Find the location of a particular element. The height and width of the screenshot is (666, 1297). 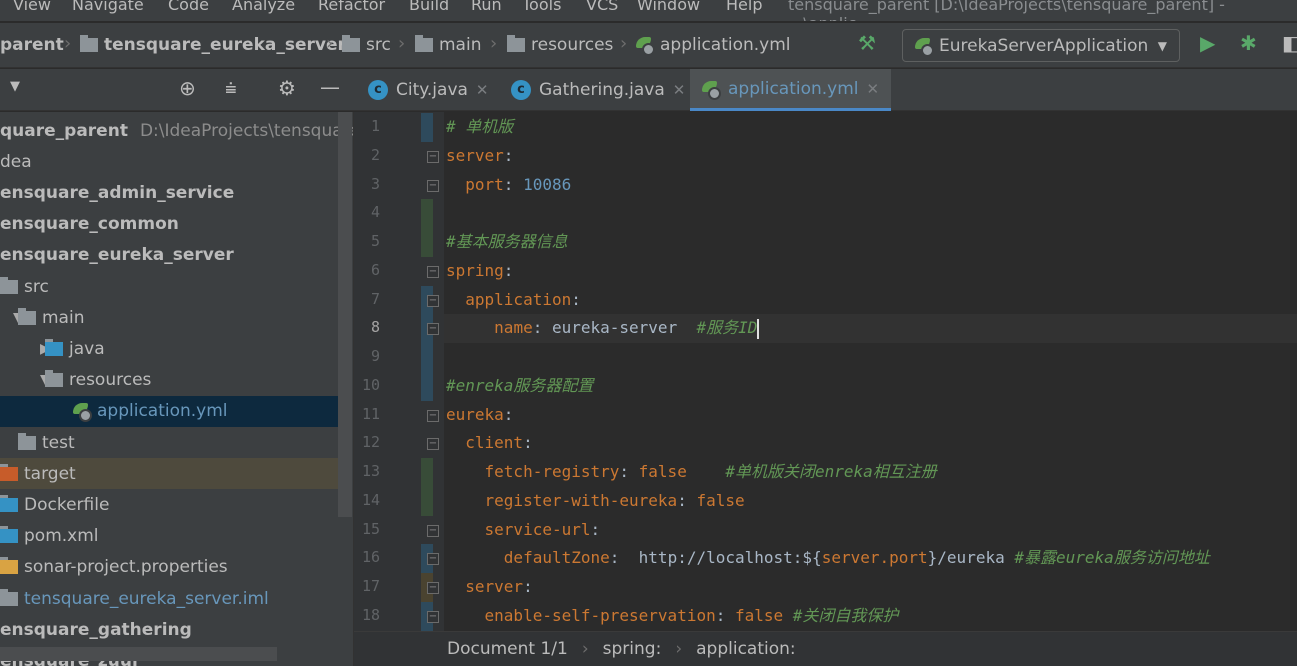

tree-item: application.yml is located at coordinates (176, 411).